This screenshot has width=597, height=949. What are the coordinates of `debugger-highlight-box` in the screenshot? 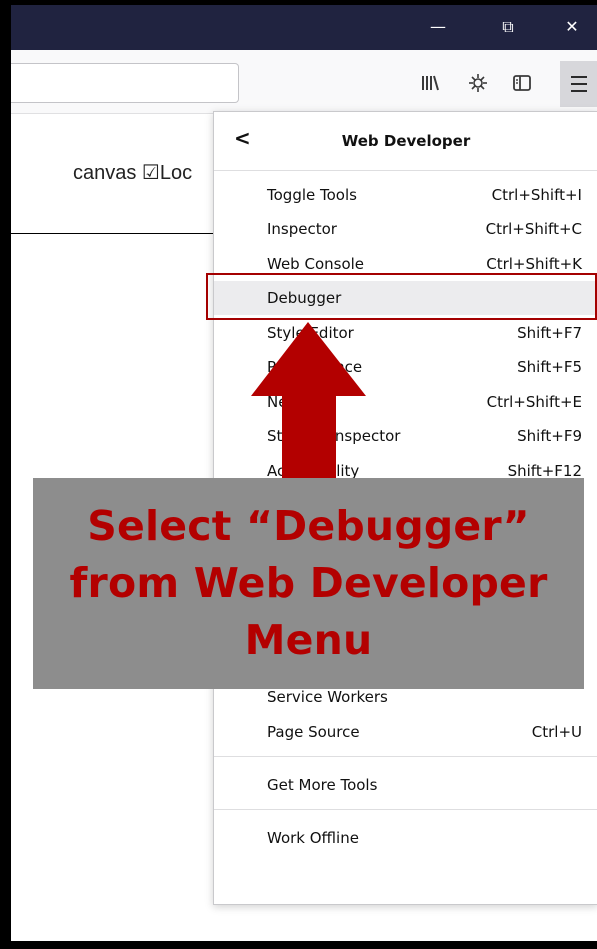 It's located at (401, 296).